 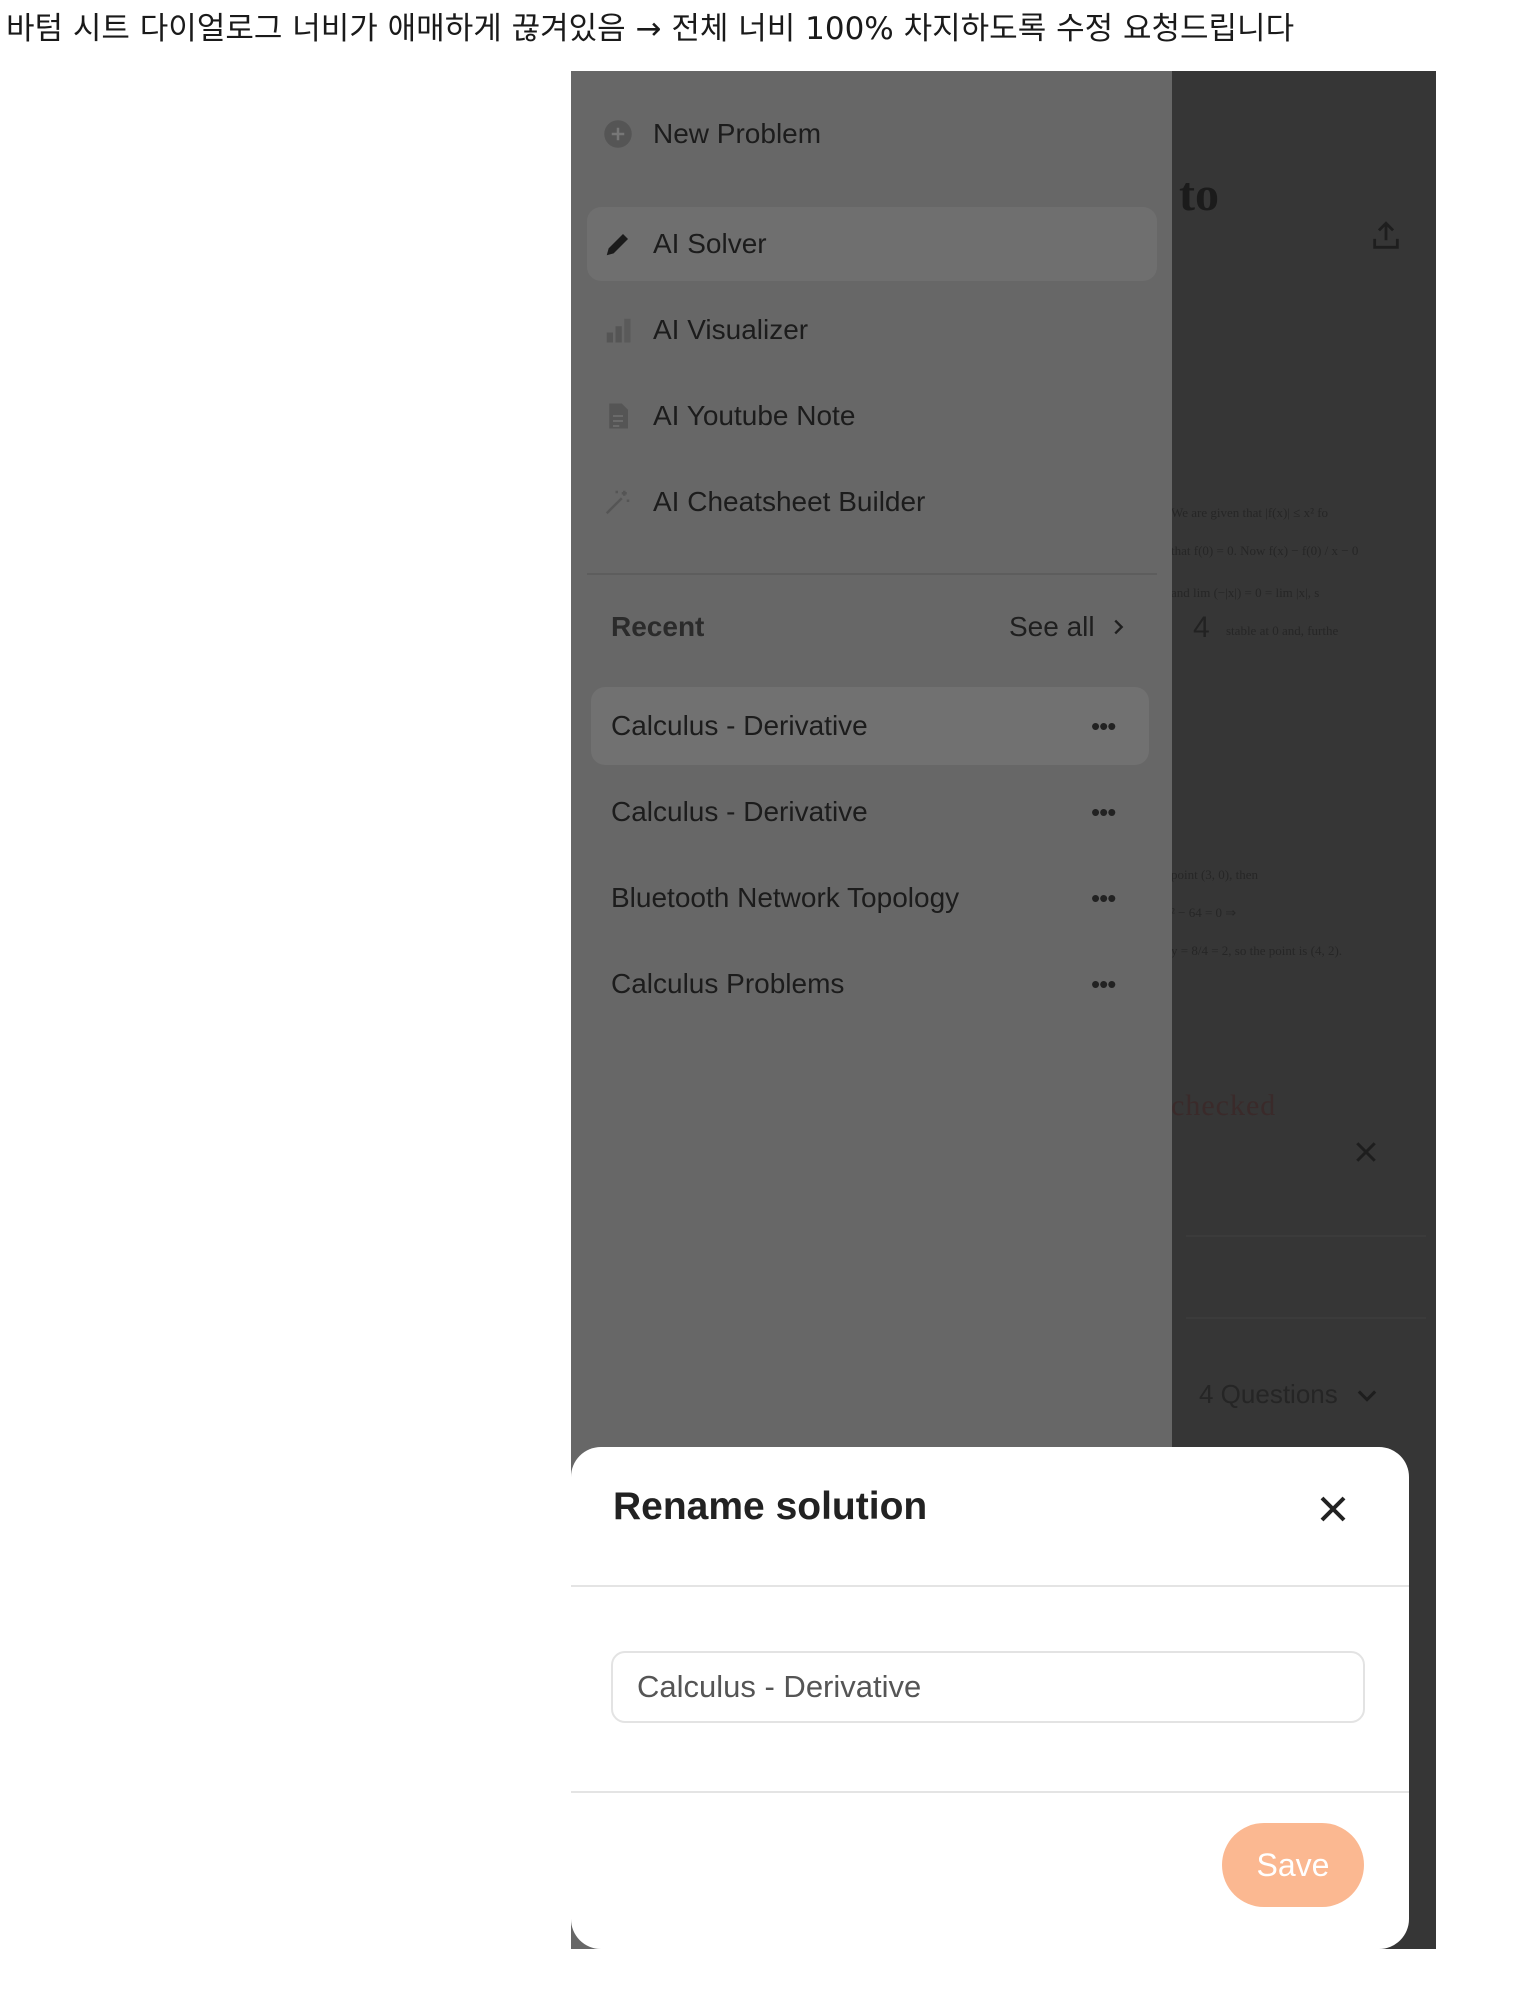 I want to click on menu-label: AI Solver, so click(x=710, y=243).